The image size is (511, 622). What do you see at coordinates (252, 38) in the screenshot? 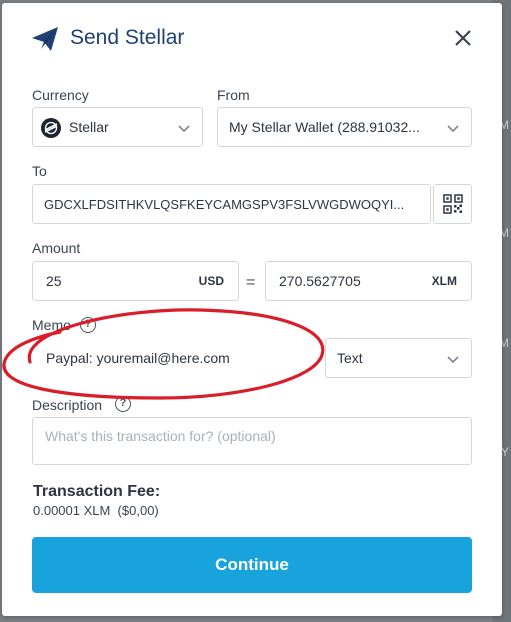
I see `dialog-header: Send Stellar` at bounding box center [252, 38].